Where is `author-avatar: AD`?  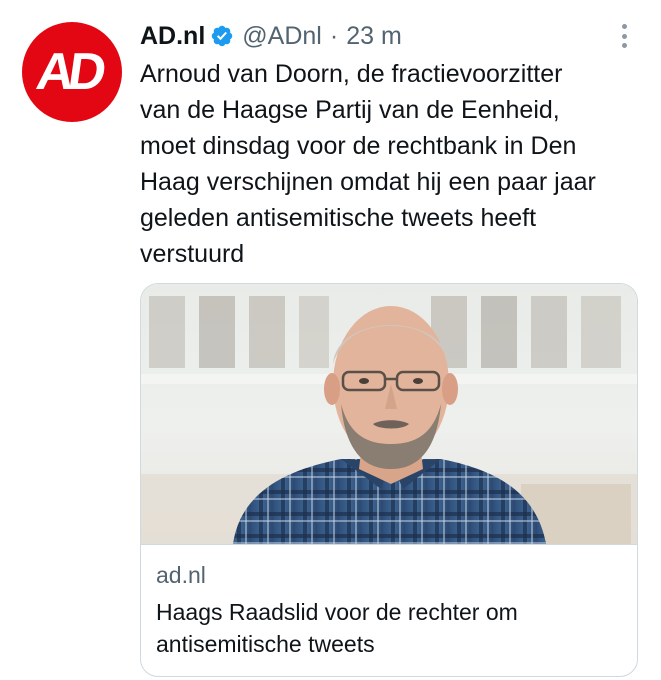
author-avatar: AD is located at coordinates (72, 72).